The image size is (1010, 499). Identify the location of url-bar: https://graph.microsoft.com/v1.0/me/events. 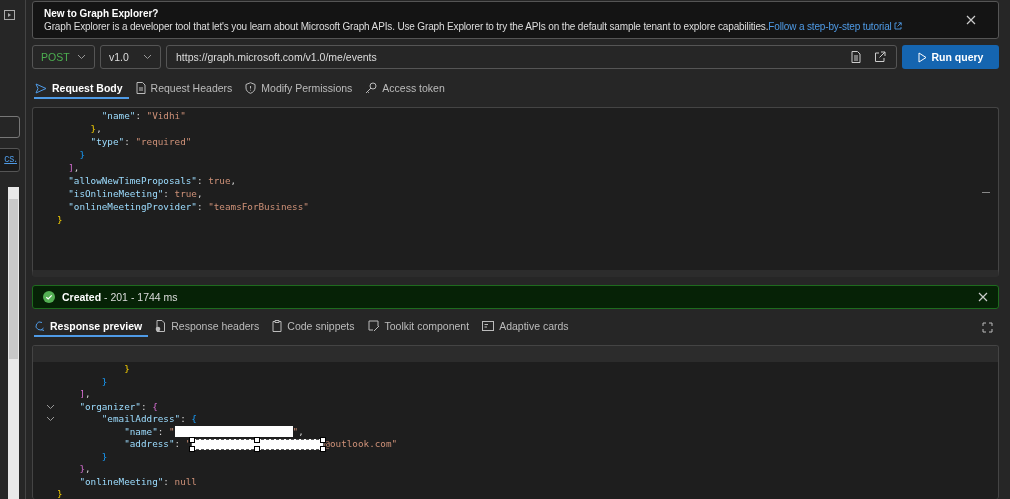
(531, 57).